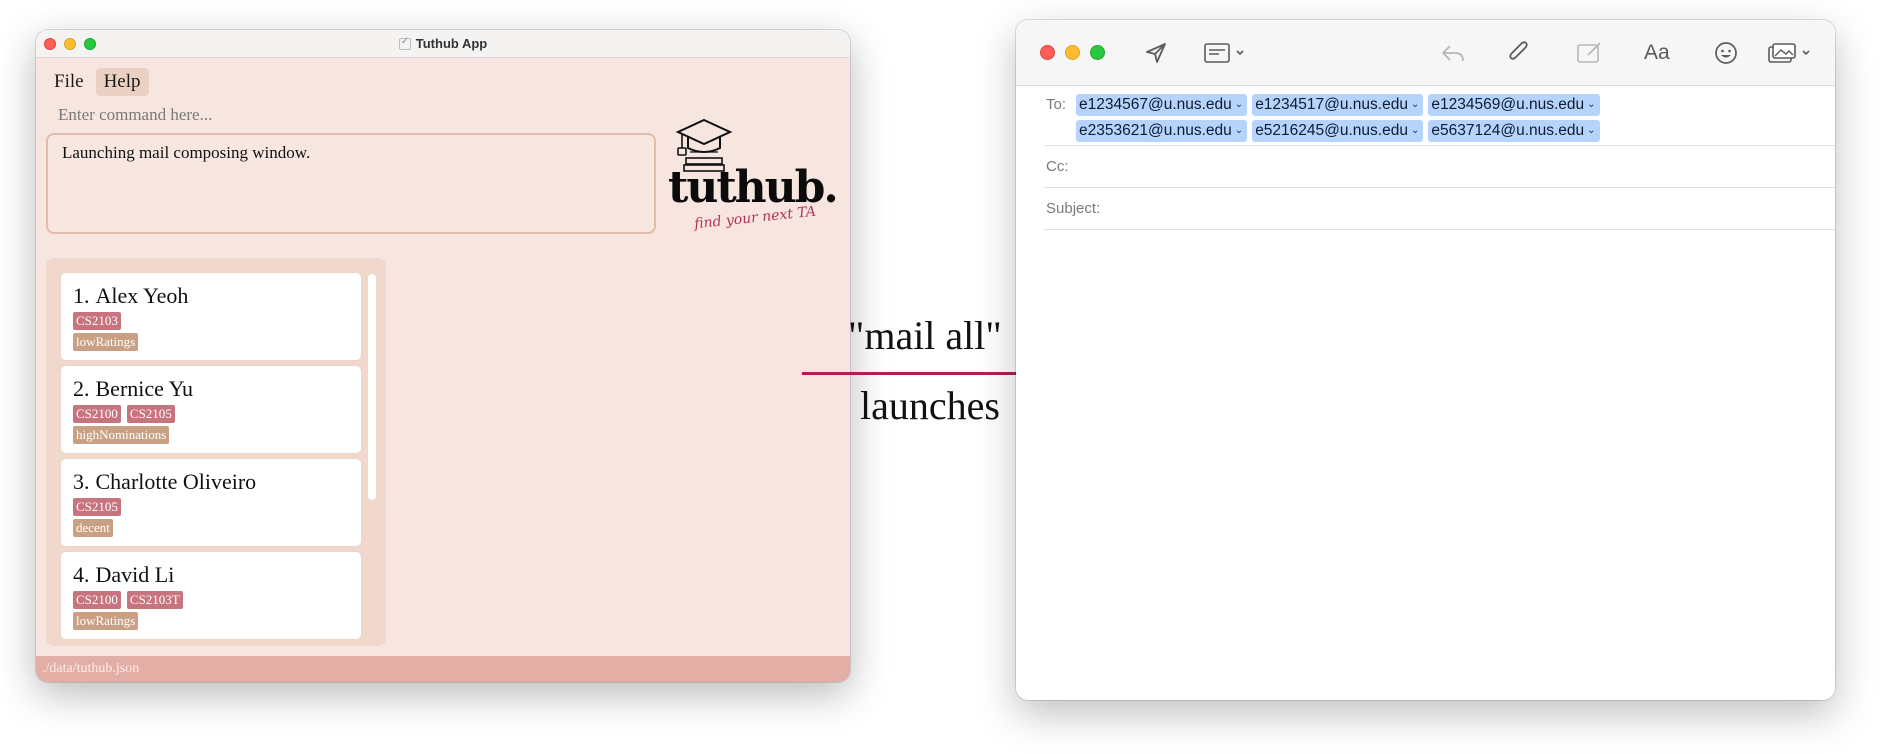 The width and height of the screenshot is (1904, 754). I want to click on markup-icon, so click(1590, 53).